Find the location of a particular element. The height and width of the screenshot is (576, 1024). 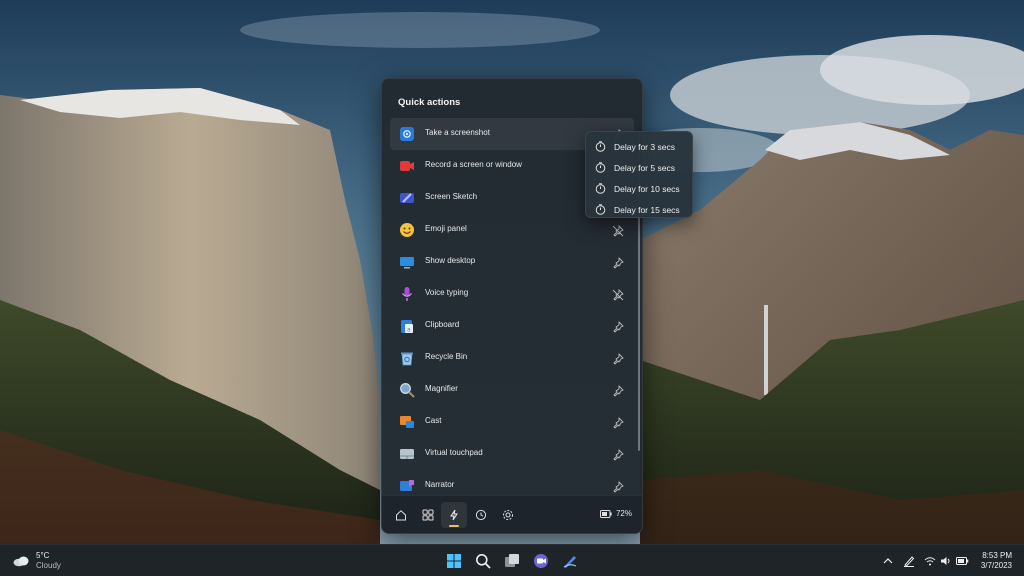

weather-condition: Cloudy is located at coordinates (48, 565).